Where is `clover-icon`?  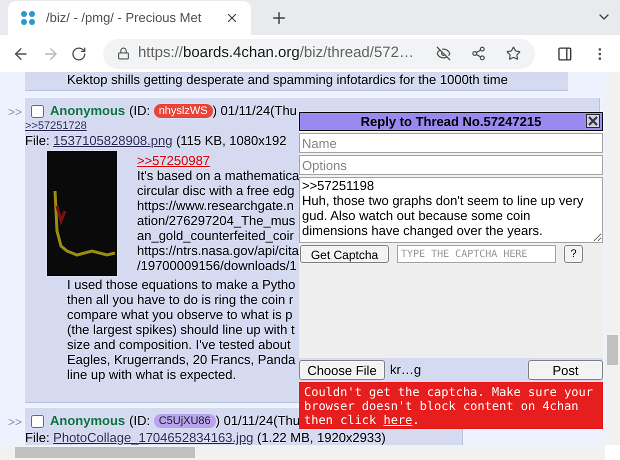 clover-icon is located at coordinates (28, 18).